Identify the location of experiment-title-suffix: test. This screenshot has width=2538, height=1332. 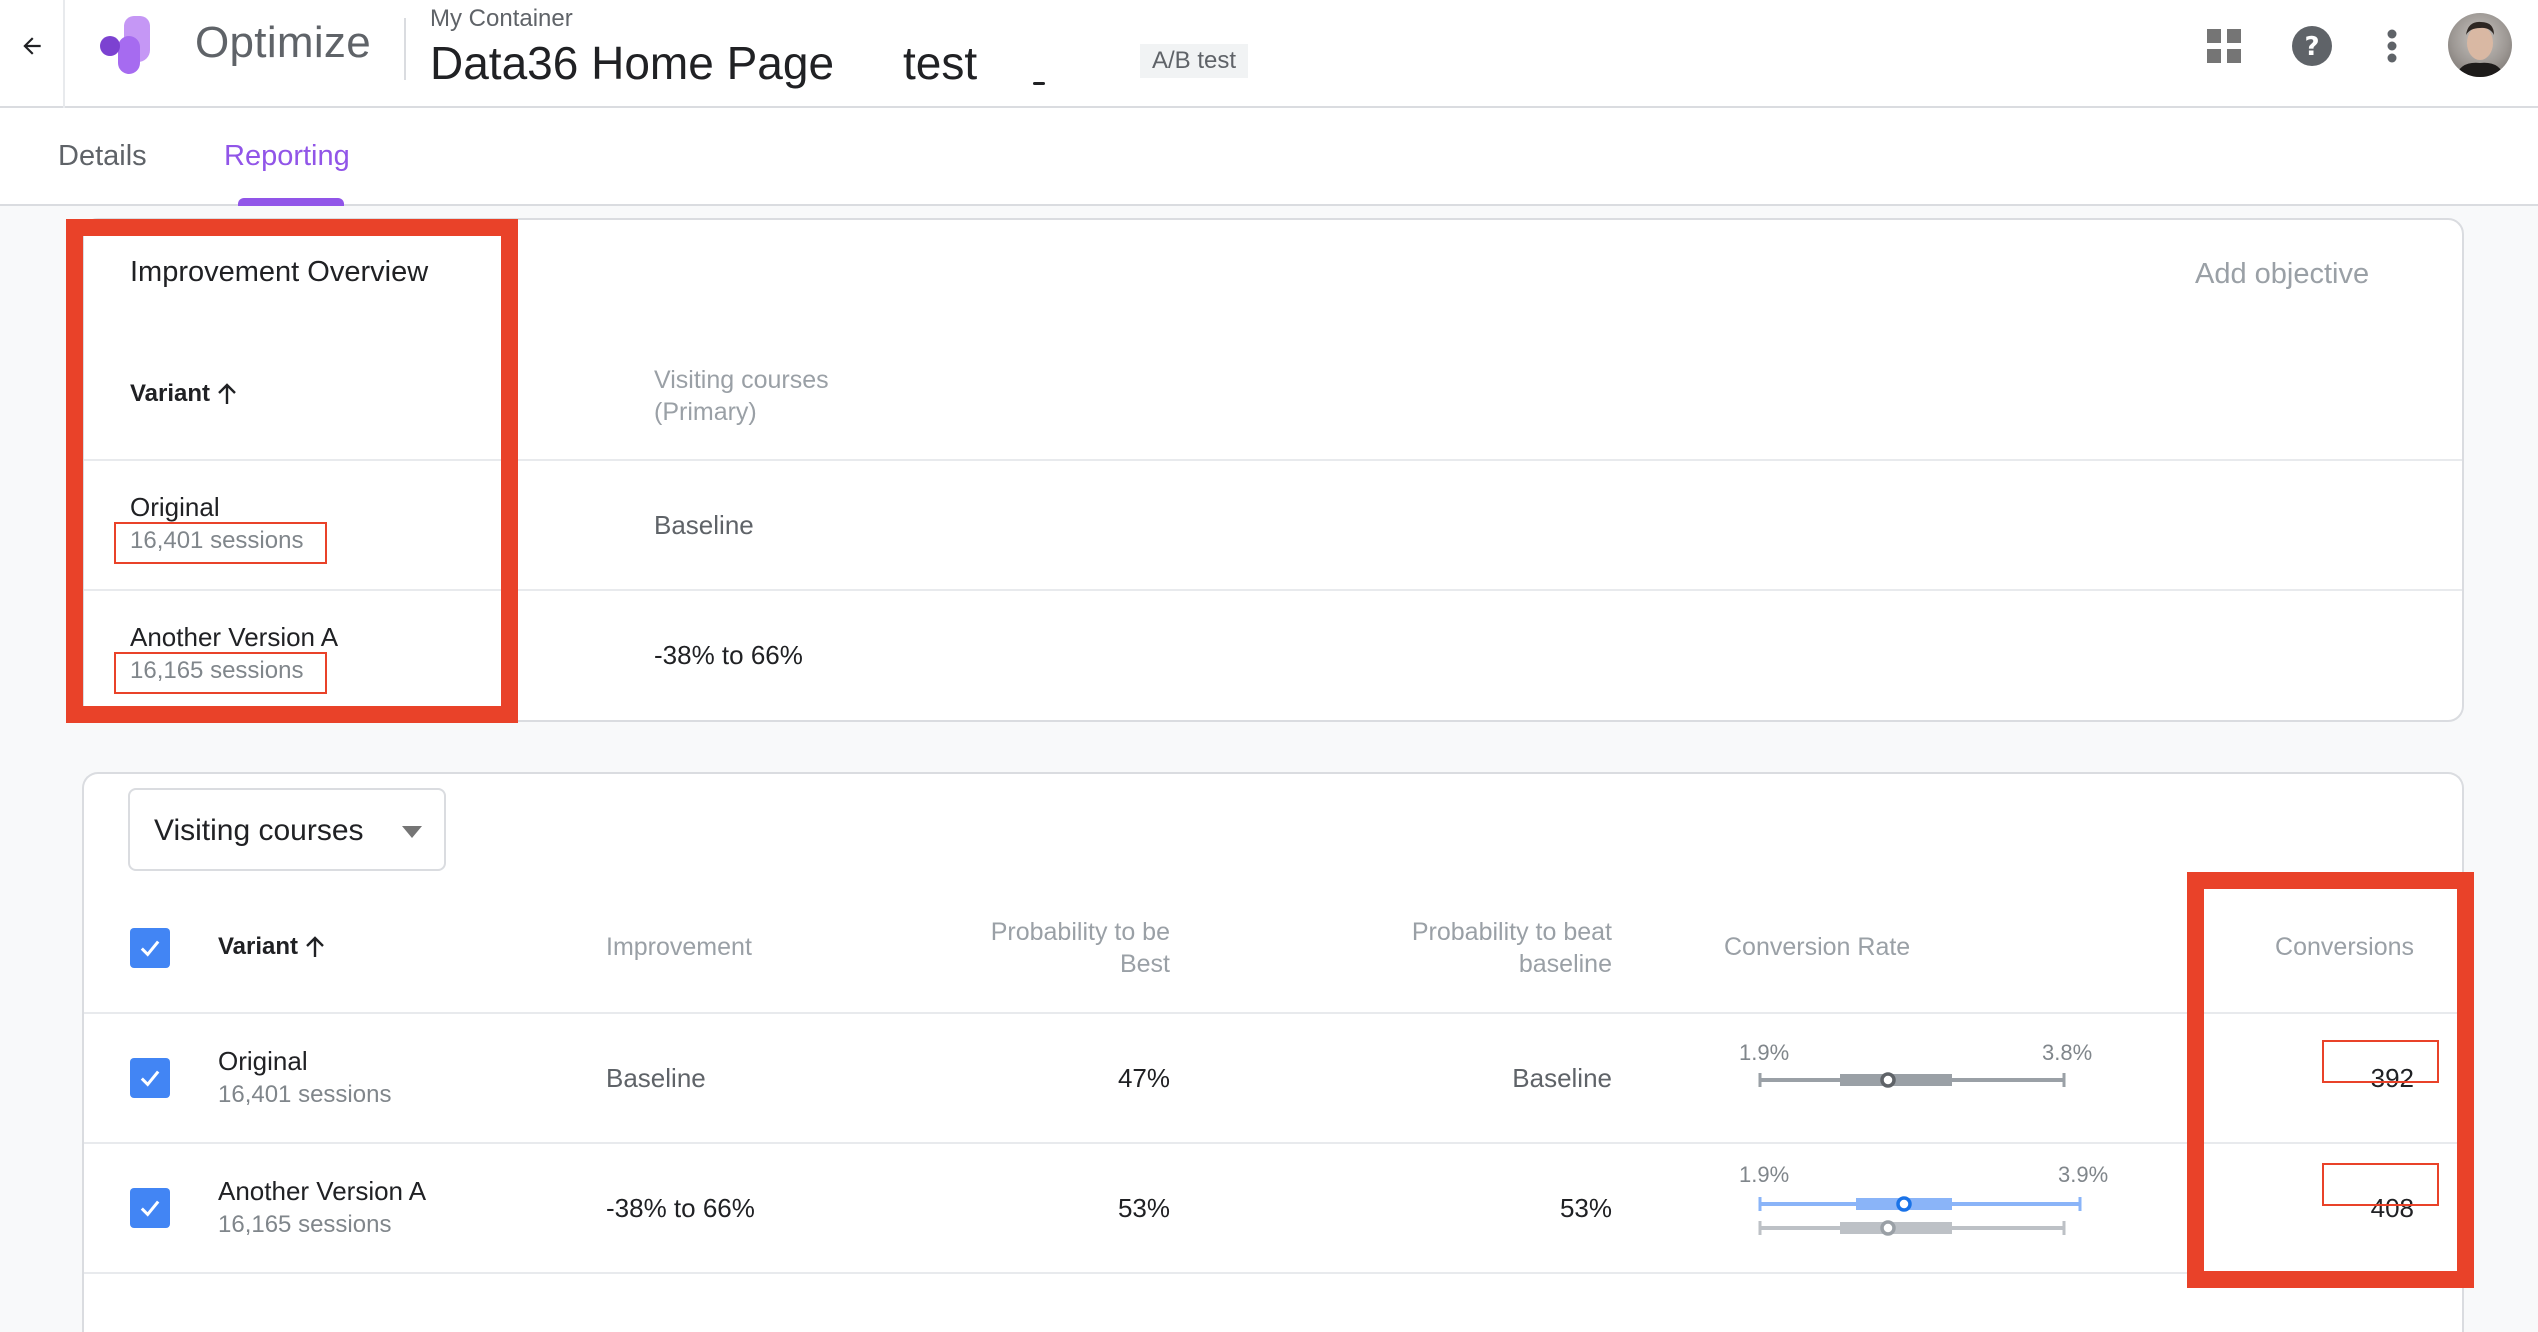
(940, 63).